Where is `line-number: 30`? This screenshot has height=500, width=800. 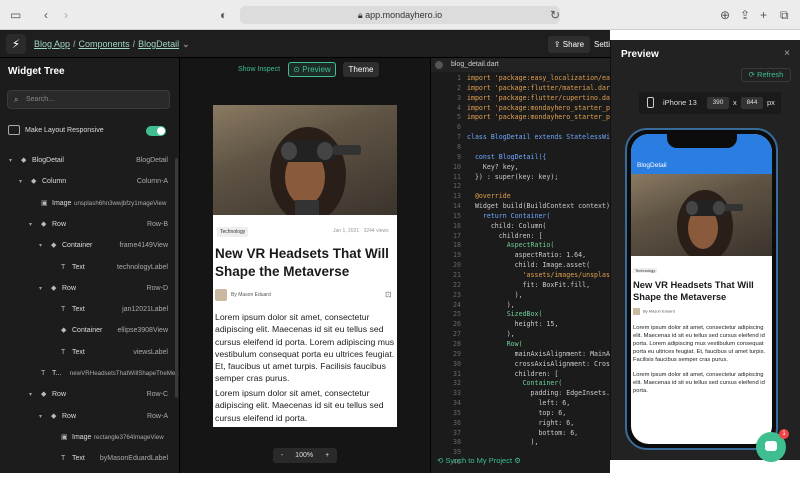
line-number: 30 is located at coordinates (457, 363).